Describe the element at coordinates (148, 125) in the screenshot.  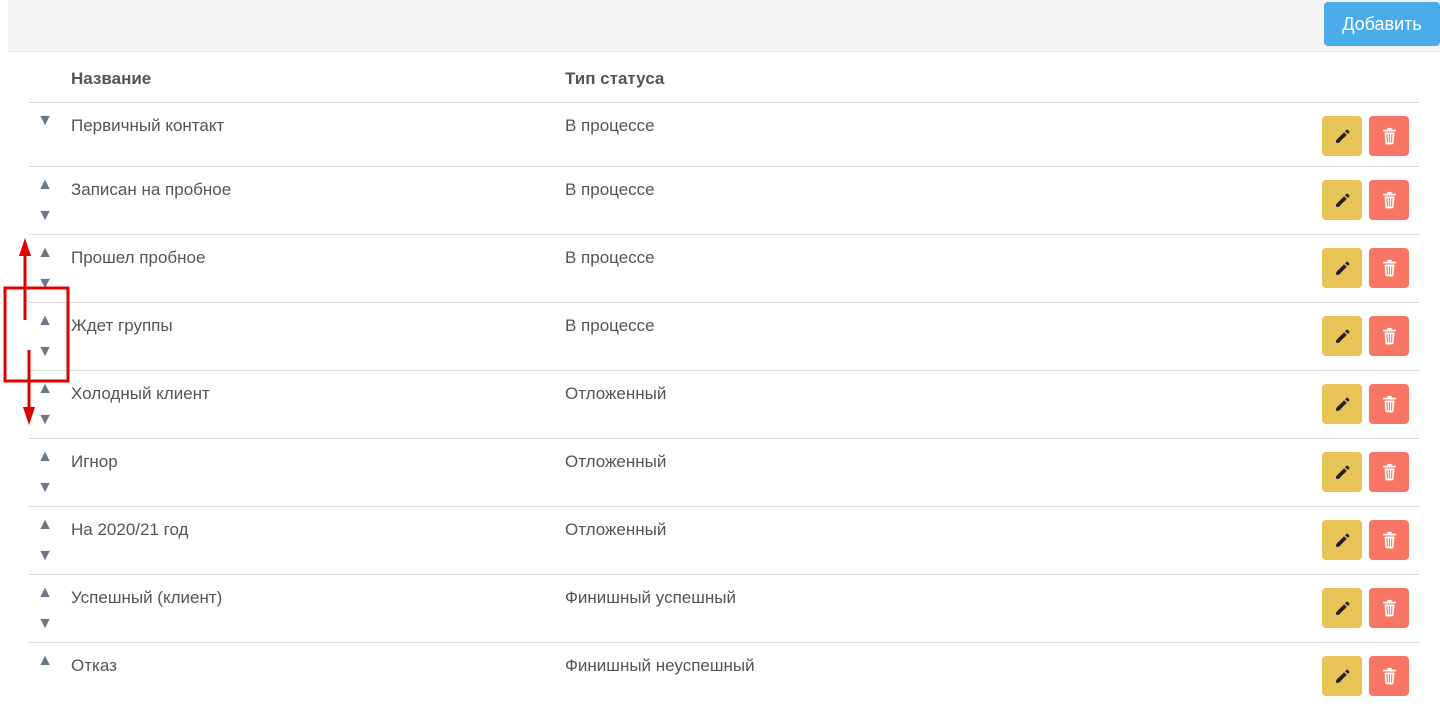
I see `status-name: Первичный контакт` at that location.